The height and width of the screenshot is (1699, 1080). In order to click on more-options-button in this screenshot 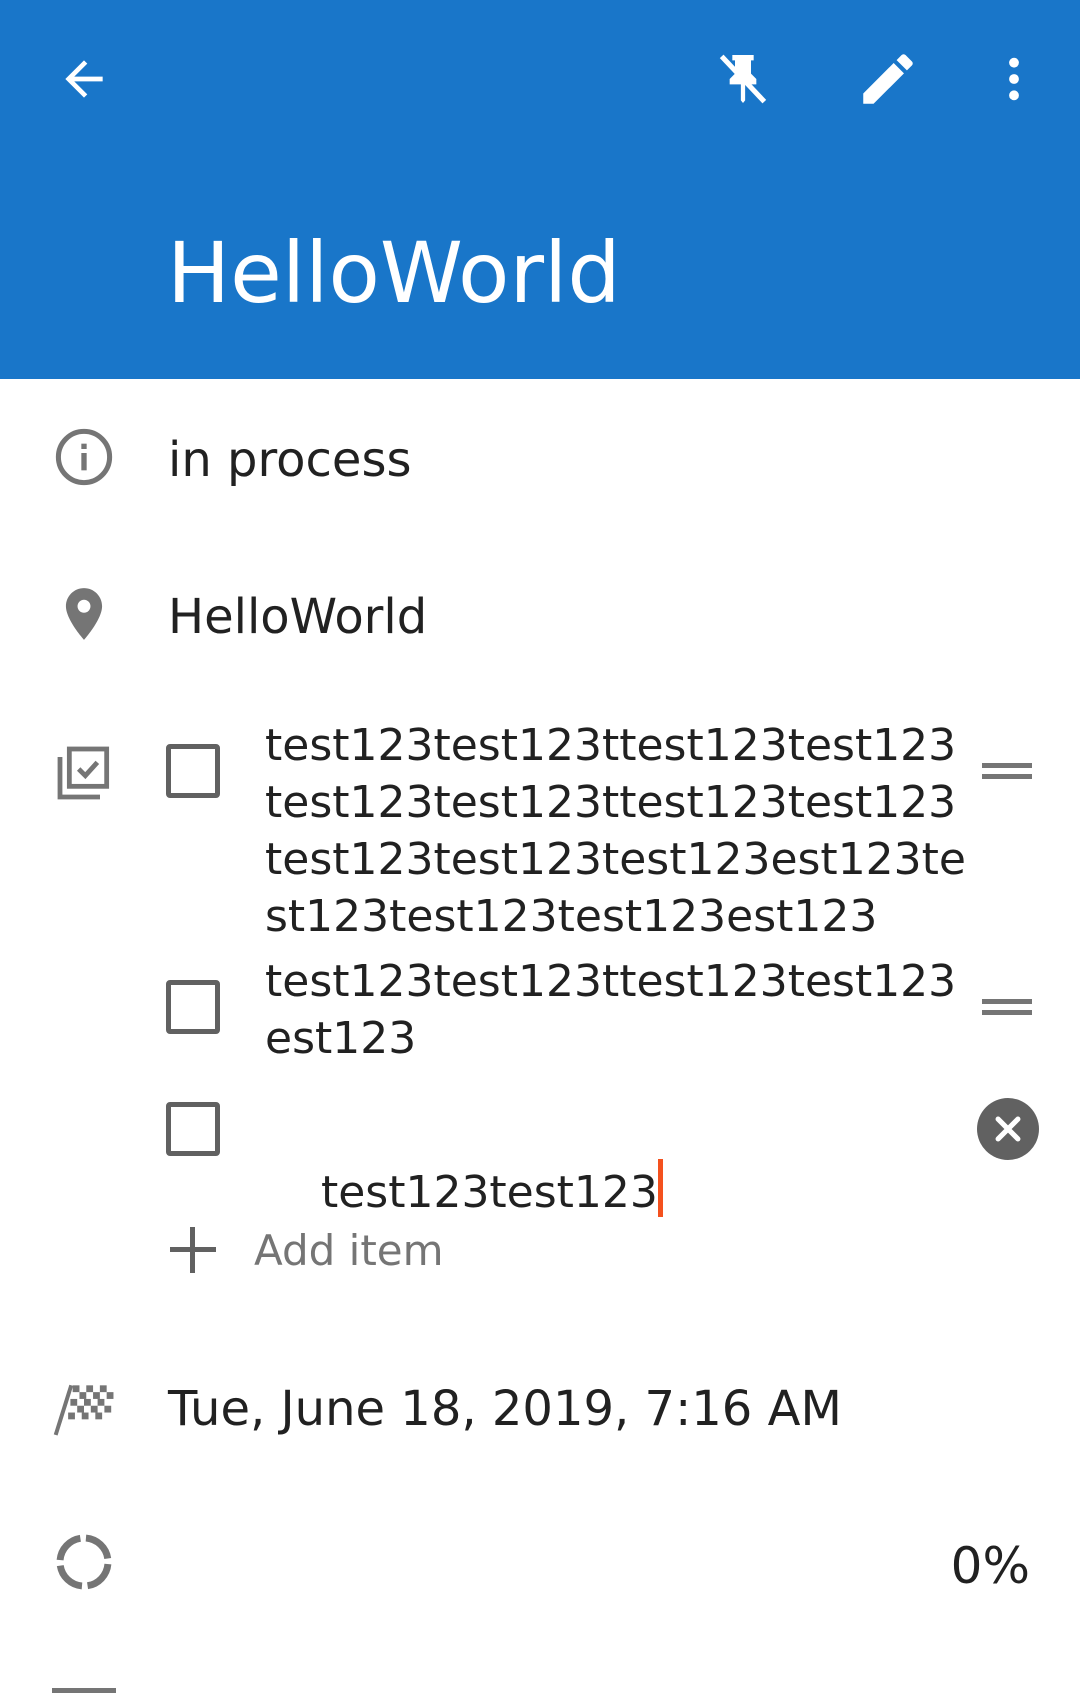, I will do `click(1014, 79)`.